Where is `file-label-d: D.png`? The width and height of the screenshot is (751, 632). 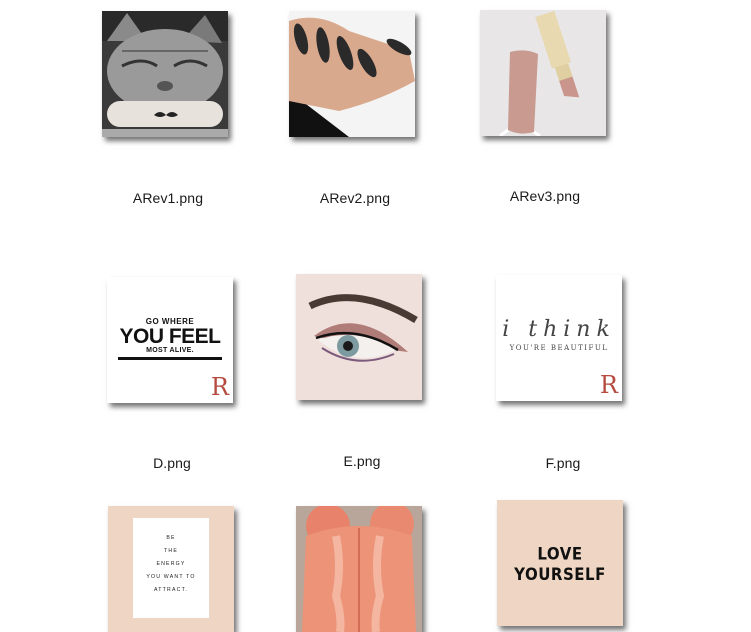
file-label-d: D.png is located at coordinates (172, 463).